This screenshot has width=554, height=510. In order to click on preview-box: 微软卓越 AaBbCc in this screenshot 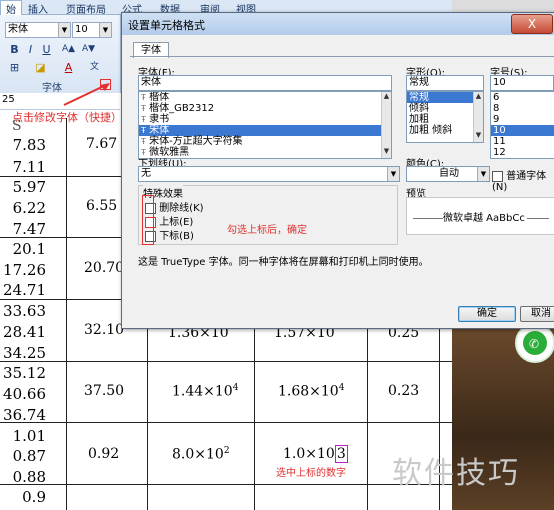, I will do `click(480, 216)`.